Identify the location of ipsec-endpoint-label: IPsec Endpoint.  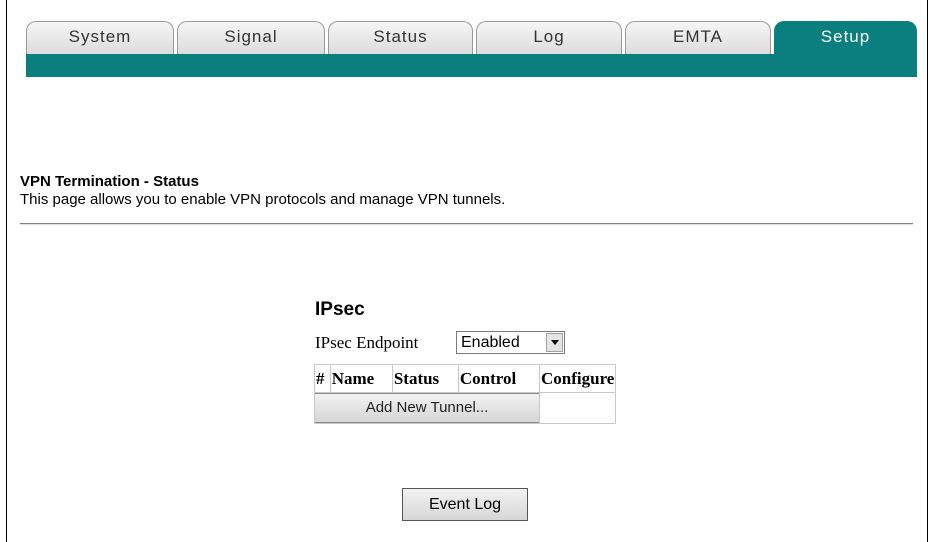
(367, 342).